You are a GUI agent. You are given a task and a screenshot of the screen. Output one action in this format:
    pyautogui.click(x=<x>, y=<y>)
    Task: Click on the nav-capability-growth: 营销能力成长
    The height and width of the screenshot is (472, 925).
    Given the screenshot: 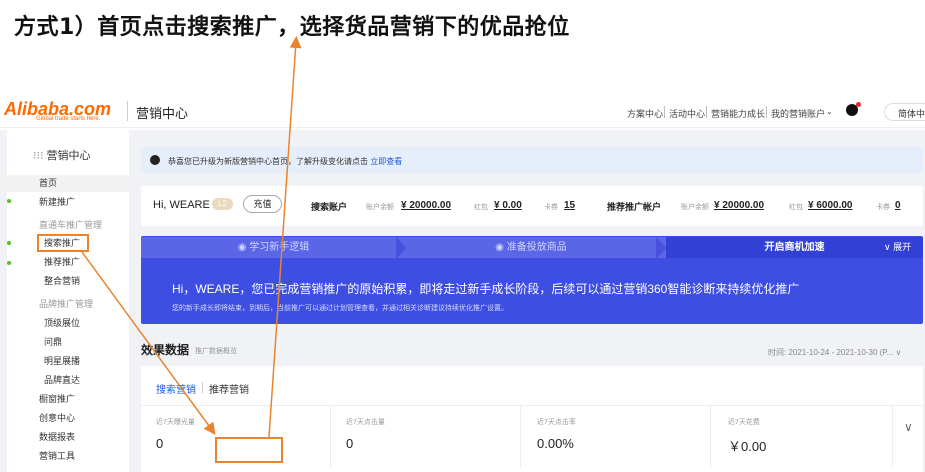 What is the action you would take?
    pyautogui.click(x=738, y=113)
    